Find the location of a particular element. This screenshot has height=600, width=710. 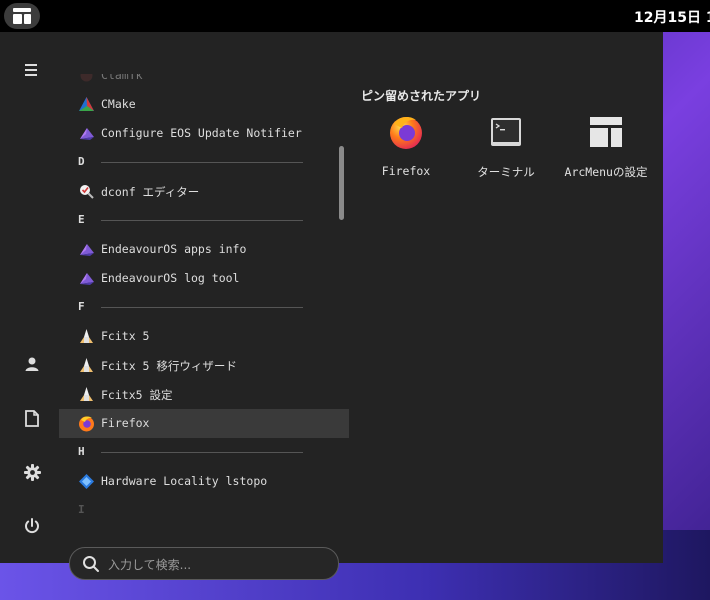

search-icon is located at coordinates (91, 564).